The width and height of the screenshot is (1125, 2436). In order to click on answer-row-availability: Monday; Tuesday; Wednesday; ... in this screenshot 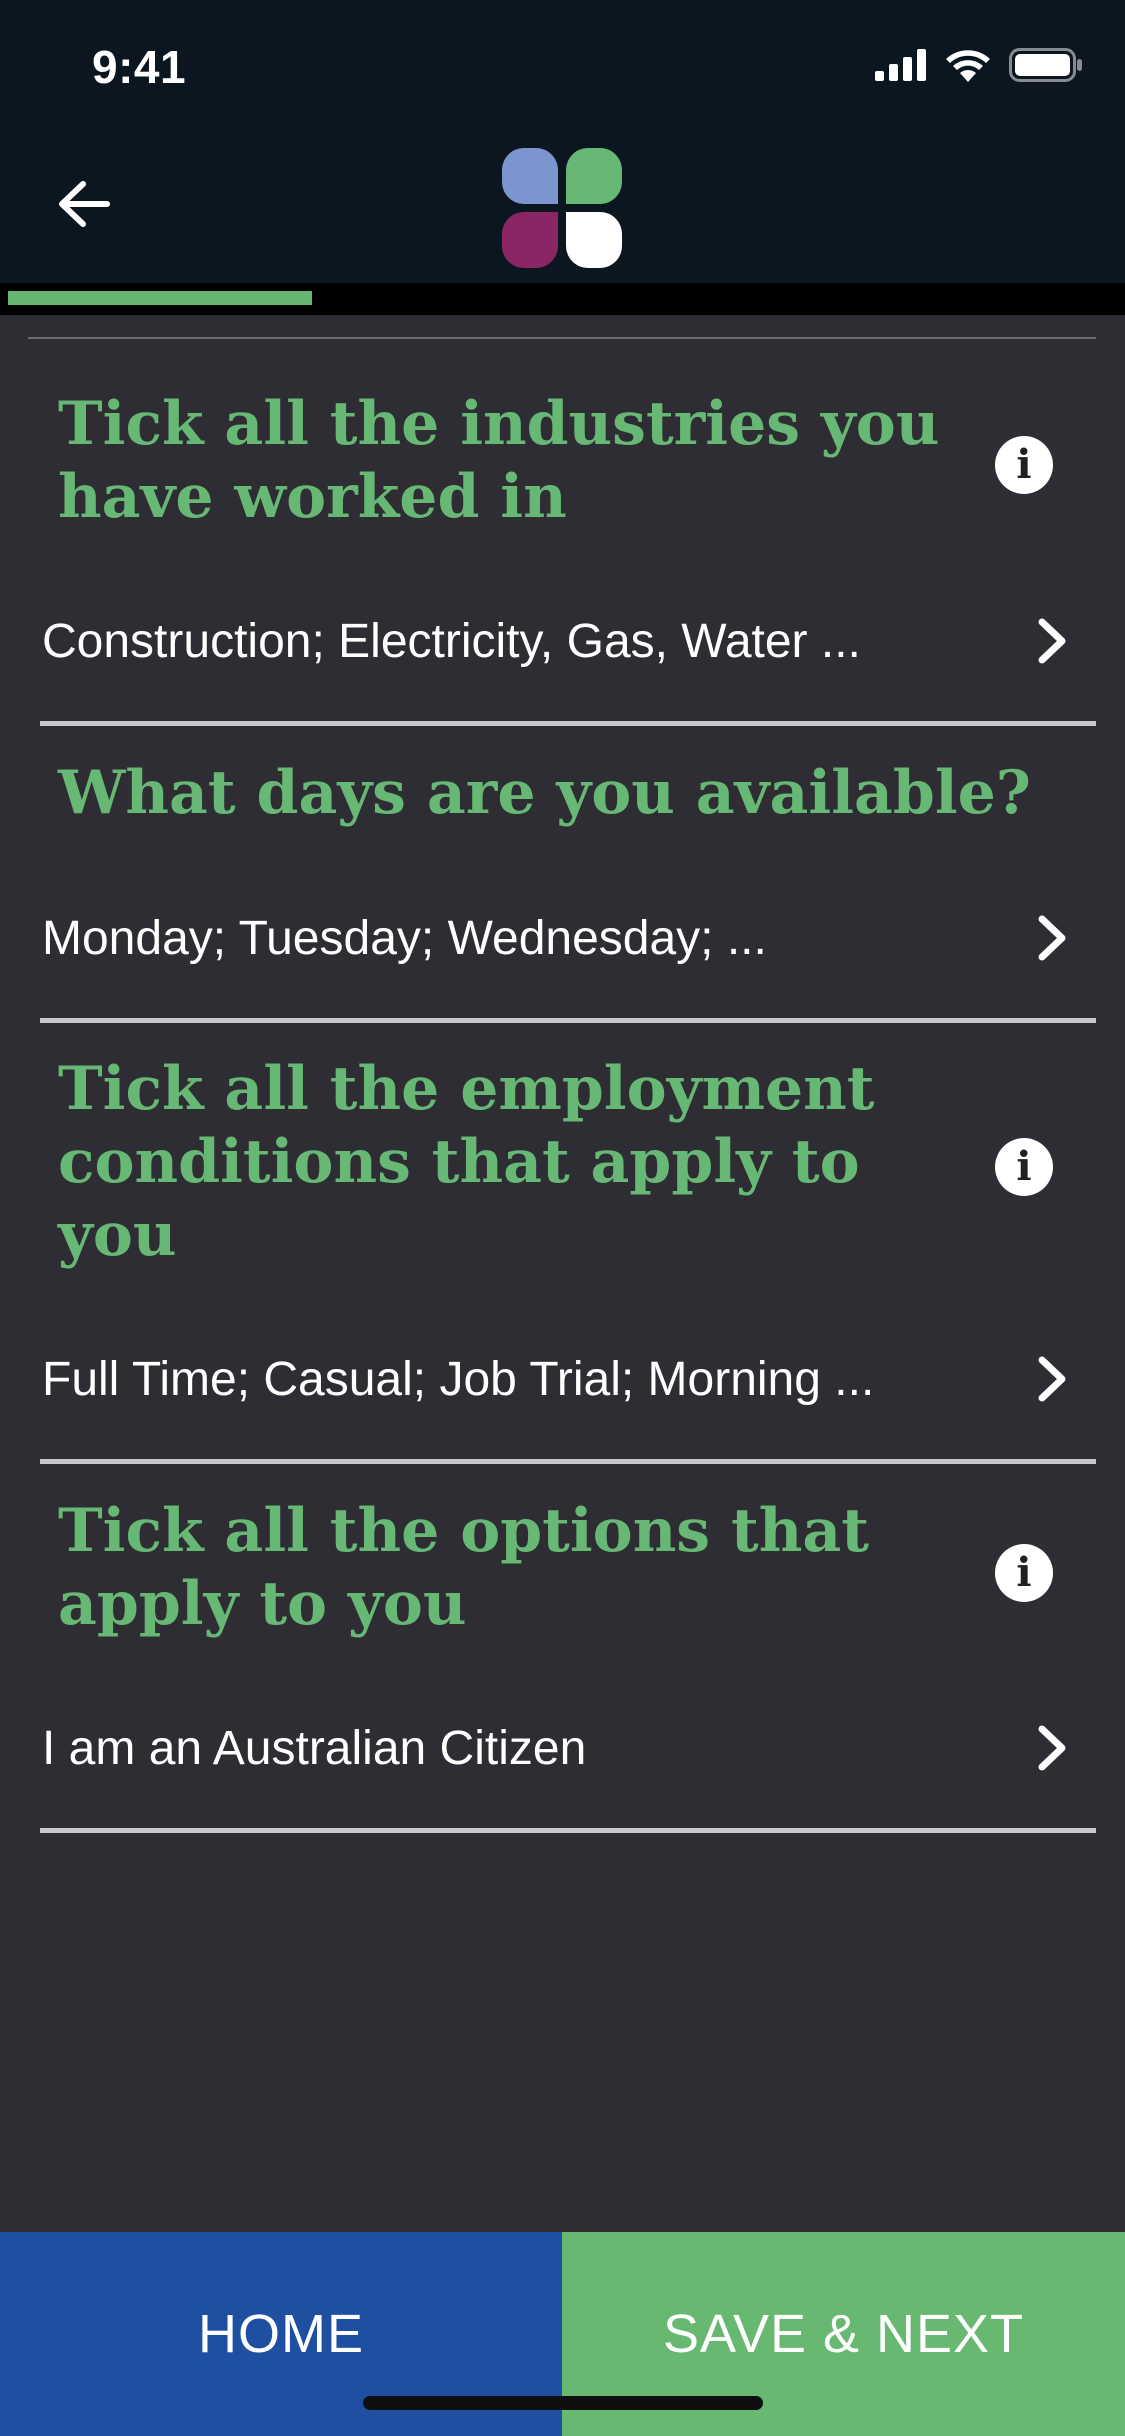, I will do `click(557, 938)`.